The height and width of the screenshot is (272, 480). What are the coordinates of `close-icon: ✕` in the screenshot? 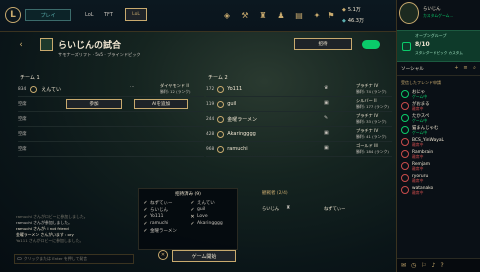 It's located at (163, 255).